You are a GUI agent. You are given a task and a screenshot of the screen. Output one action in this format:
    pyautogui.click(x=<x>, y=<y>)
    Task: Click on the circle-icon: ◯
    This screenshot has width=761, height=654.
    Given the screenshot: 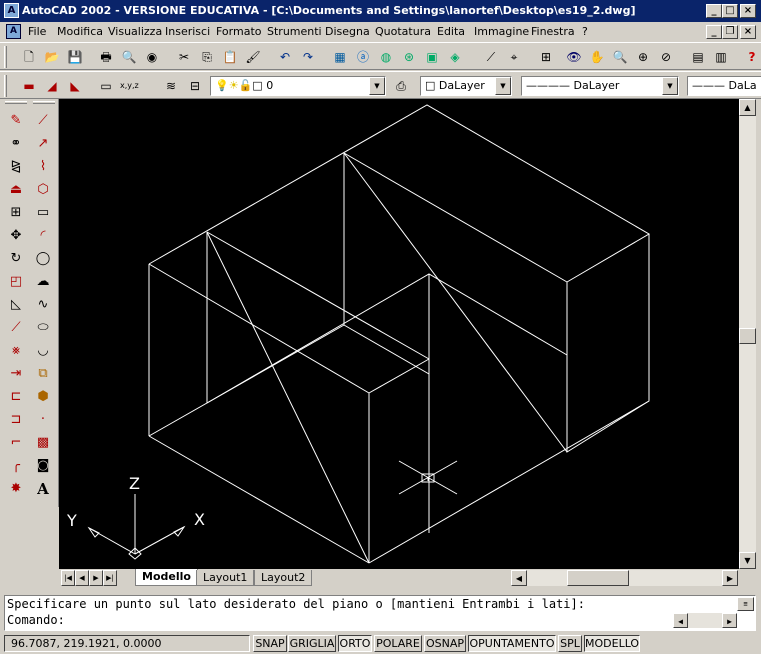 What is the action you would take?
    pyautogui.click(x=43, y=259)
    